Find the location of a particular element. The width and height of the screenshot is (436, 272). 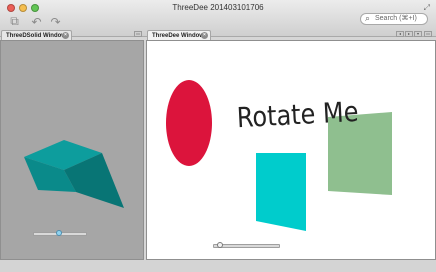

redo-icon: ↷ is located at coordinates (55, 21).